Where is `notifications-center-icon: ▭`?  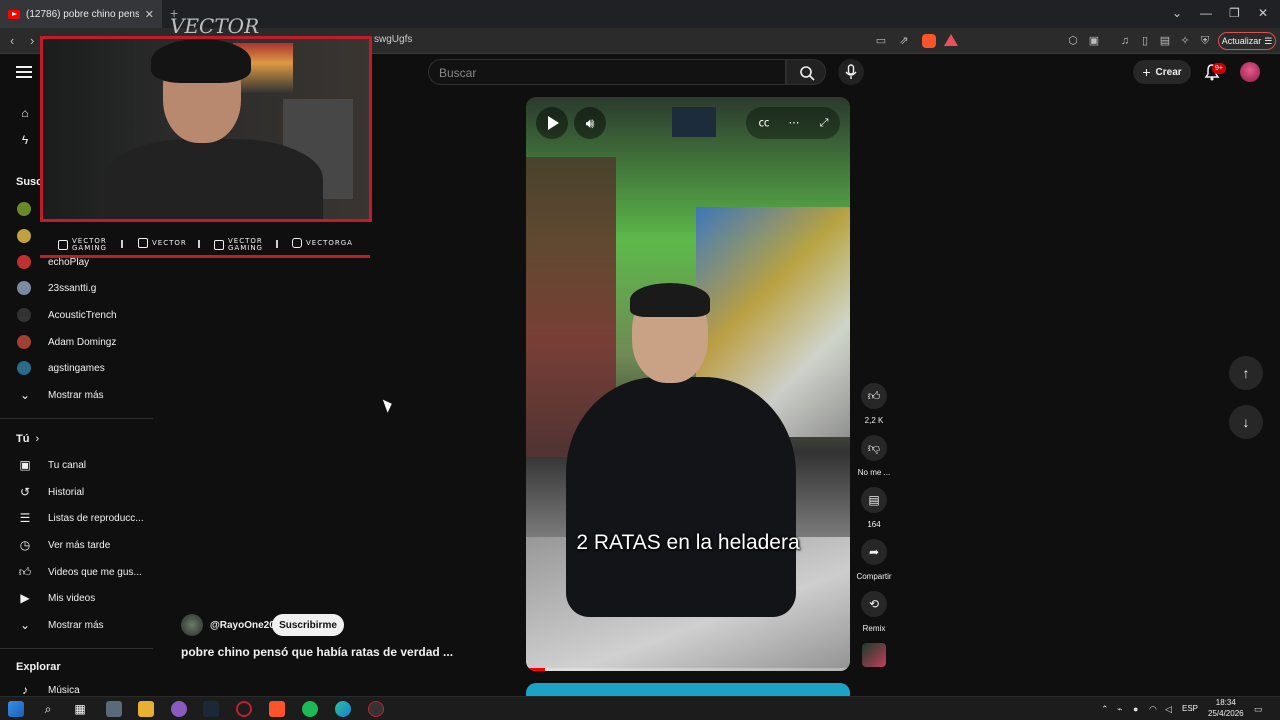 notifications-center-icon: ▭ is located at coordinates (1258, 709).